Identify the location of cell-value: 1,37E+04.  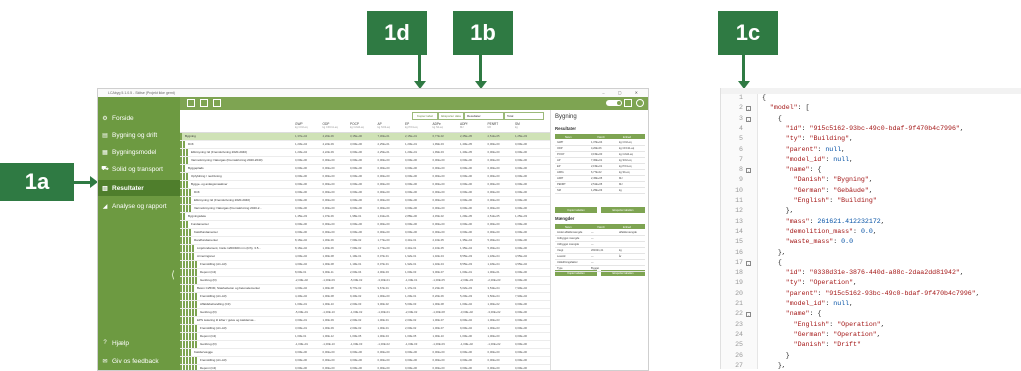
(301, 136).